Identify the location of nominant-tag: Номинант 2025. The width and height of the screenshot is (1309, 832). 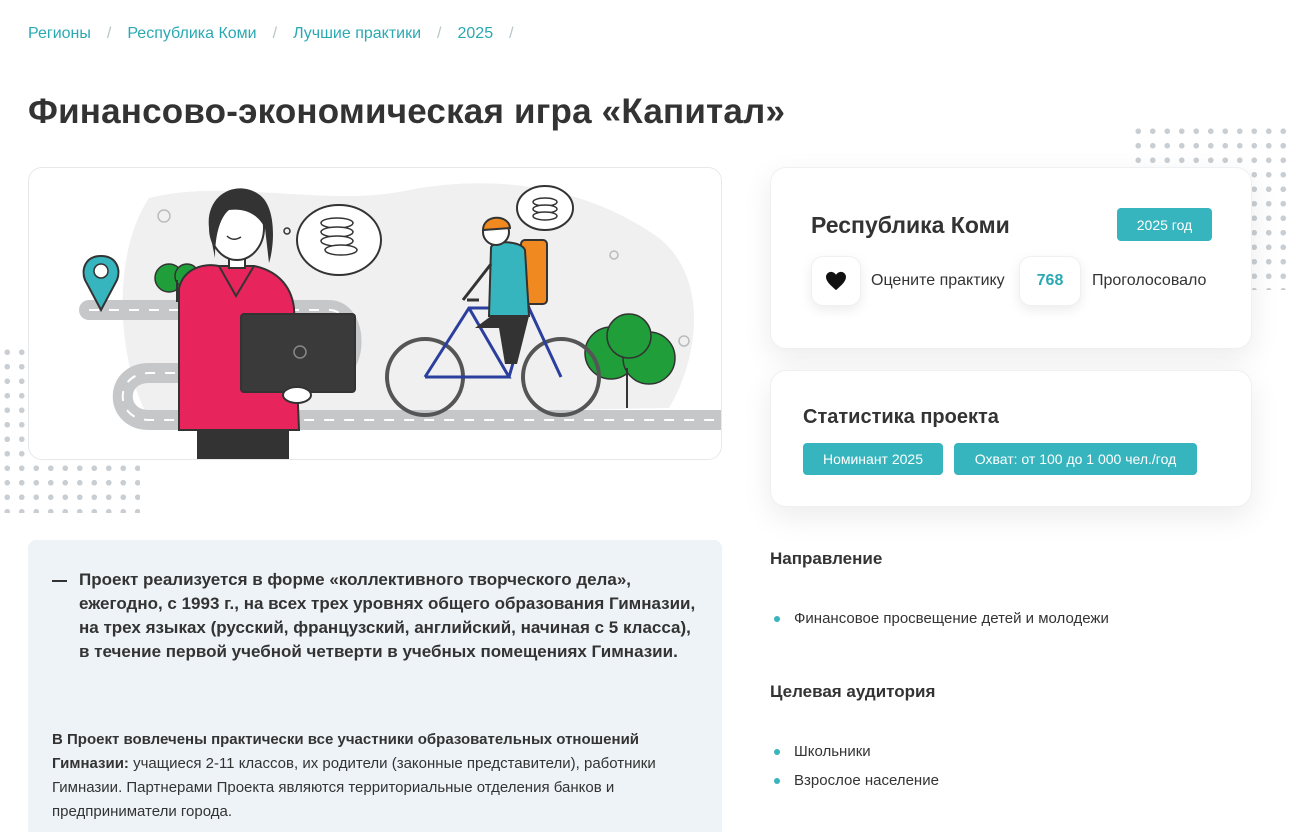
(873, 459).